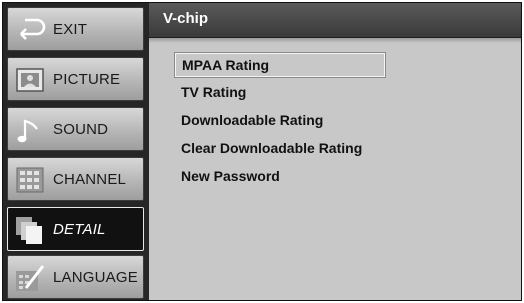 Image resolution: width=524 pixels, height=303 pixels. I want to click on sidebar-item-label: EXIT, so click(70, 29).